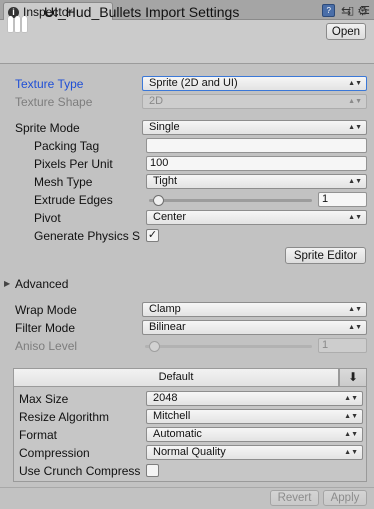  I want to click on advanced-foldout-arrow-icon: ▶, so click(7, 283).